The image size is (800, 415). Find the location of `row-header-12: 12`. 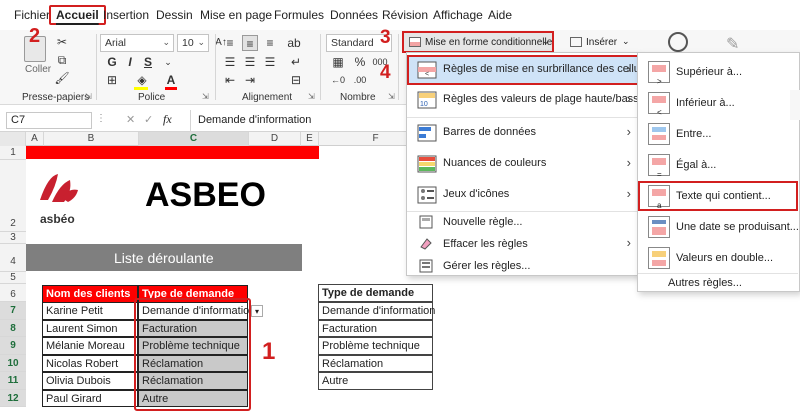

row-header-12: 12 is located at coordinates (13, 398).